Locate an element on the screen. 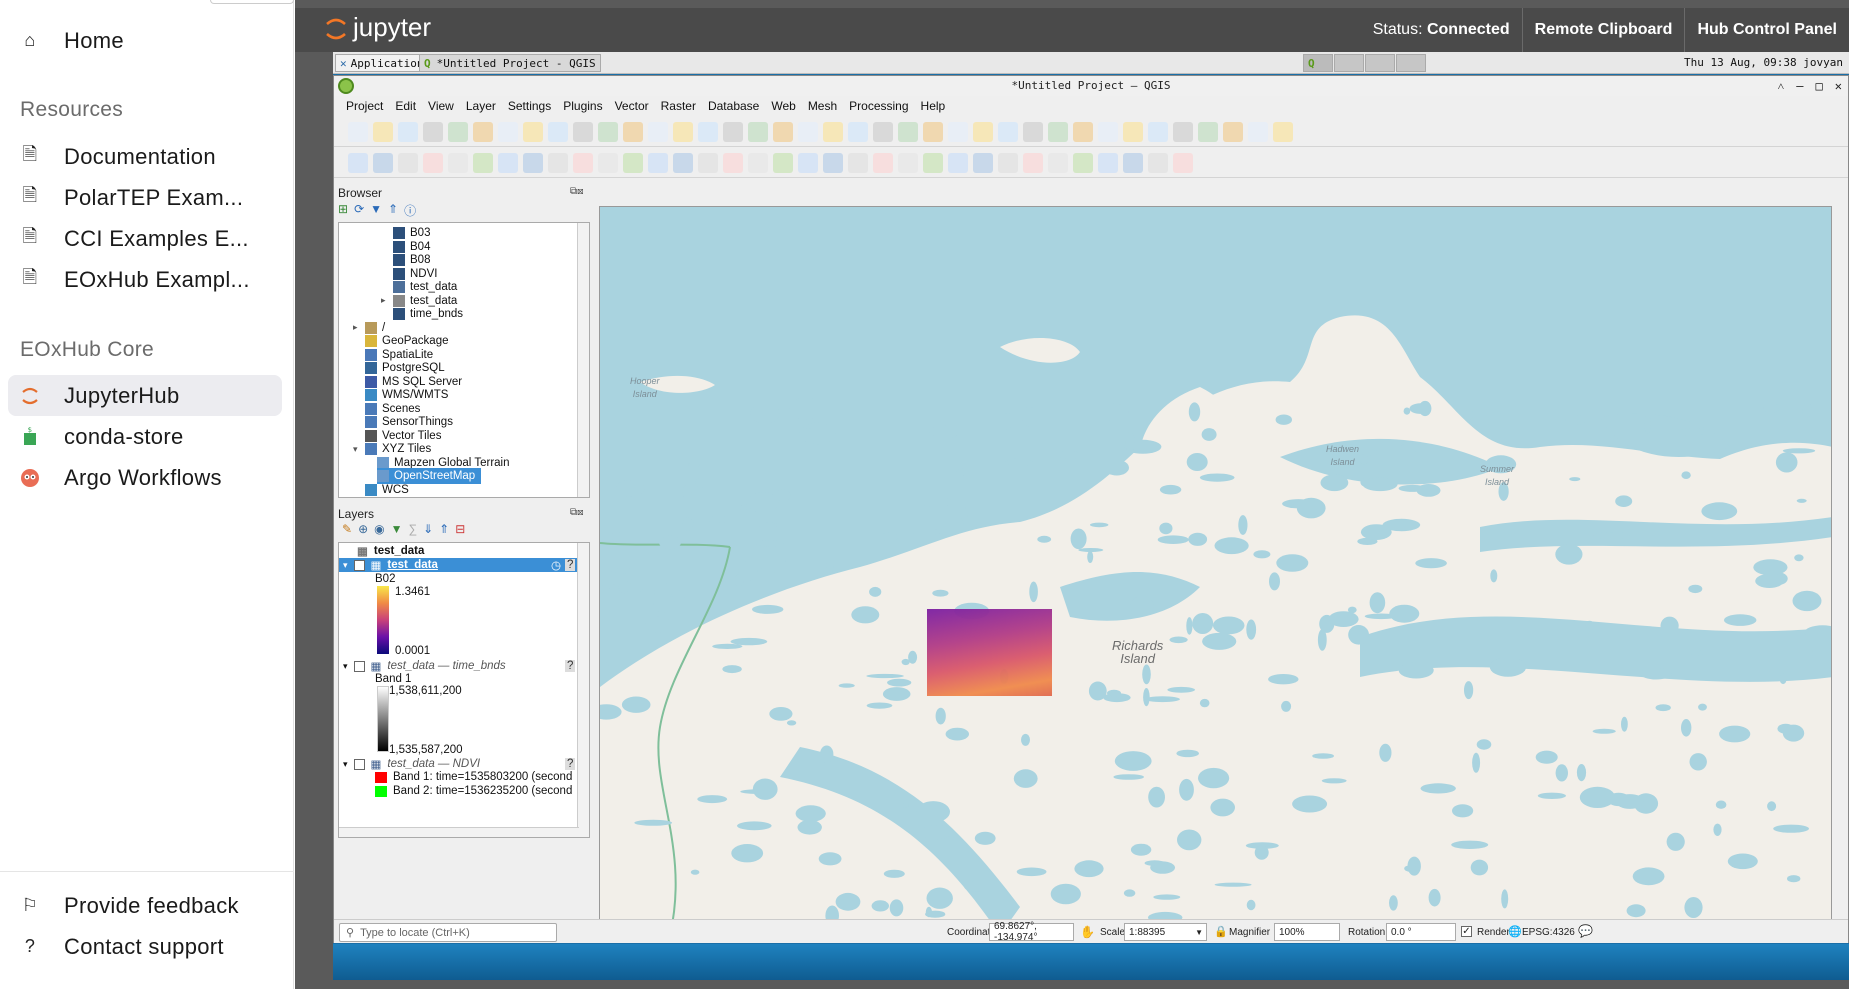  add-group-icon: ⊕ is located at coordinates (363, 529).